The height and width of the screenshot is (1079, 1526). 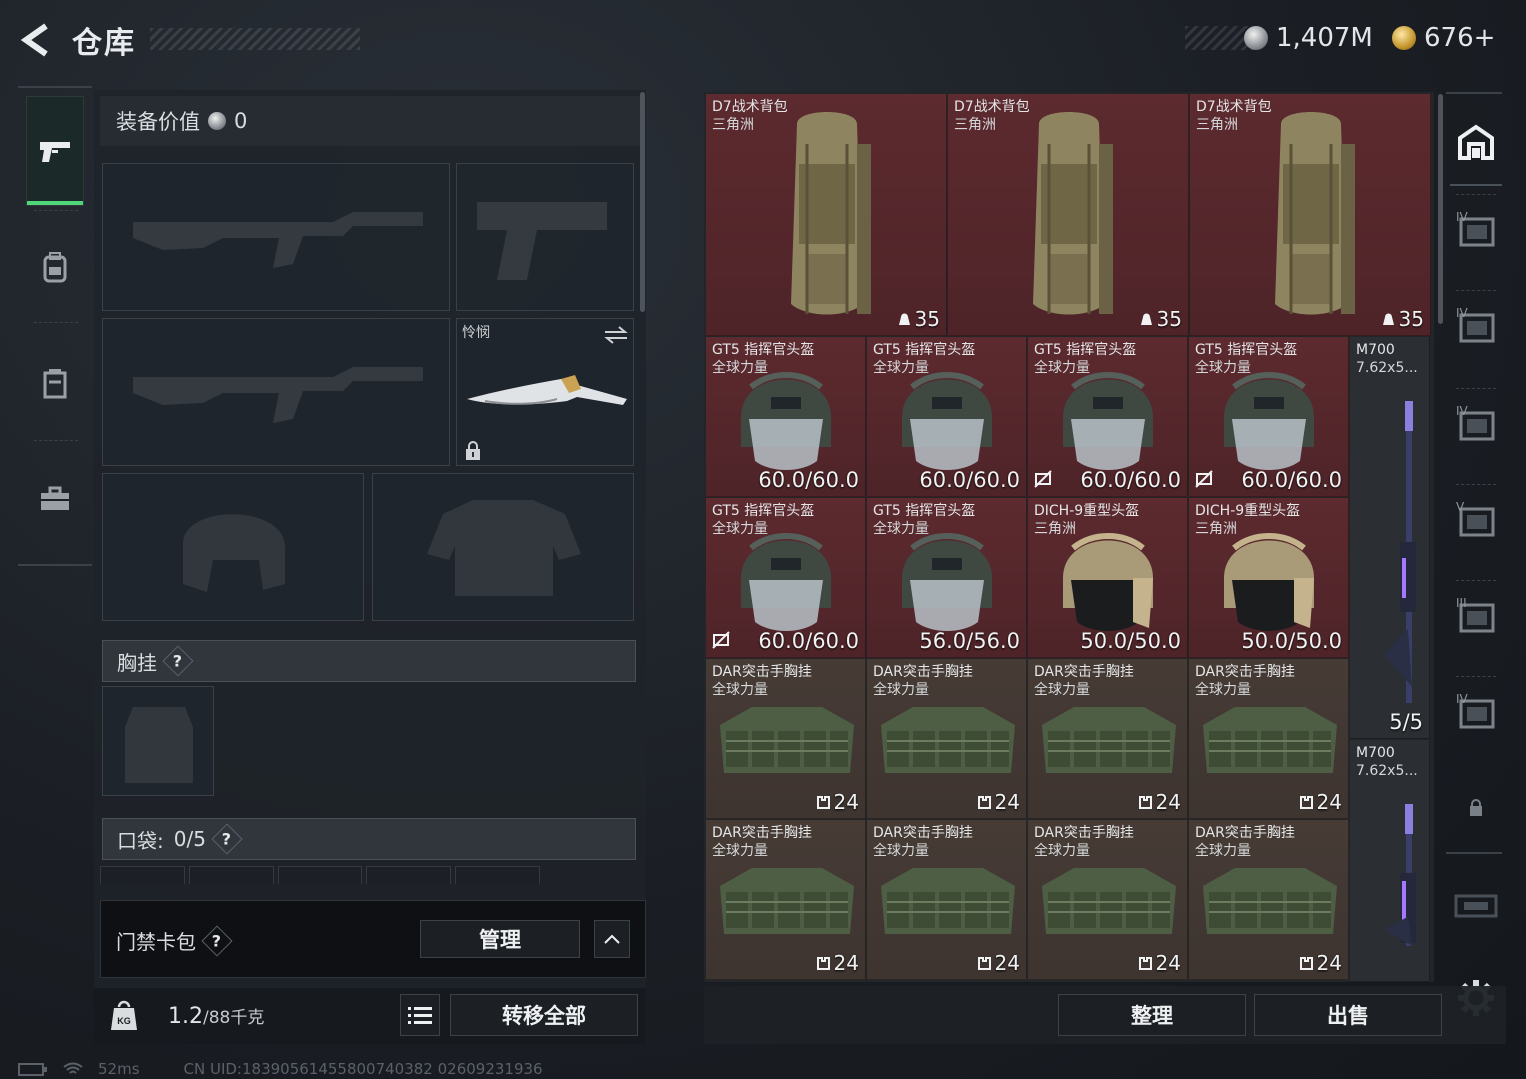 I want to click on armor-silhouette-icon, so click(x=504, y=548).